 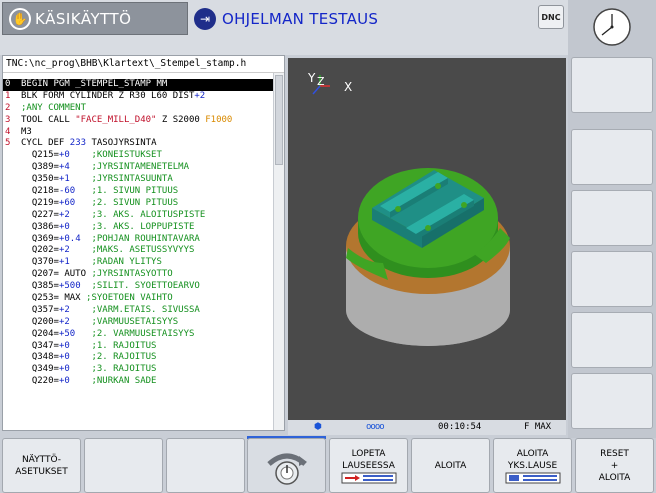 I want to click on stop-block-icon, so click(x=368, y=477).